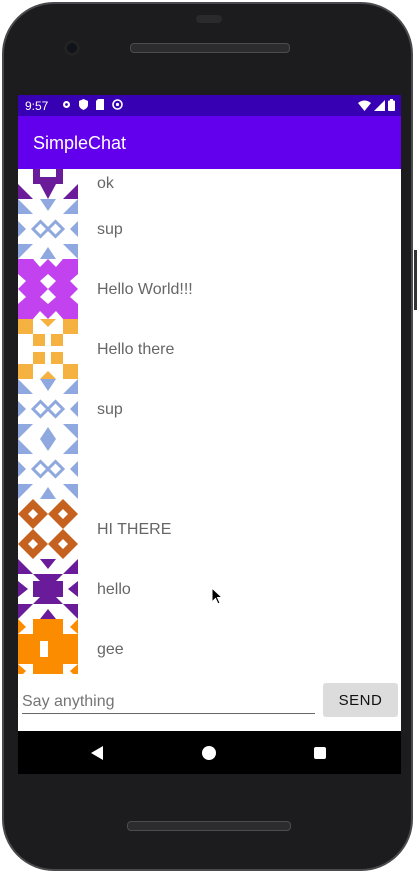  I want to click on message-composer: SEND, so click(209, 702).